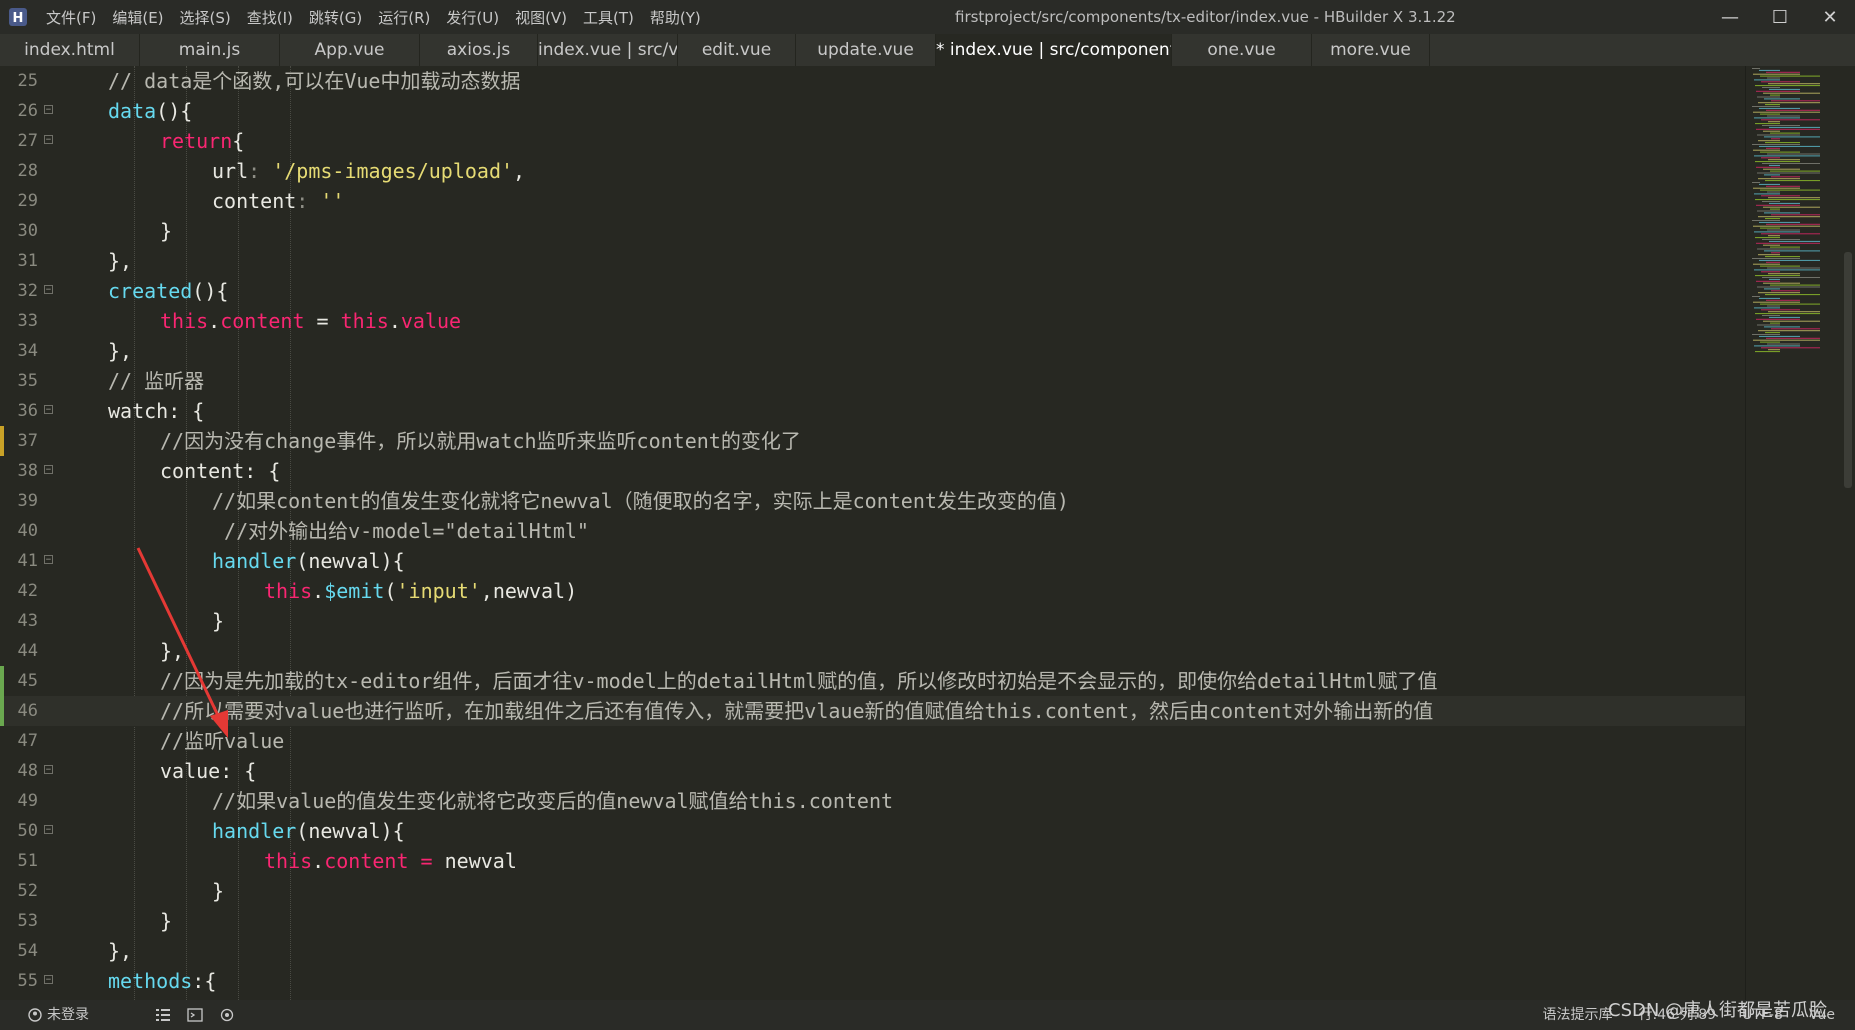 Image resolution: width=1855 pixels, height=1030 pixels. I want to click on menu-item: 跳转(G), so click(335, 17).